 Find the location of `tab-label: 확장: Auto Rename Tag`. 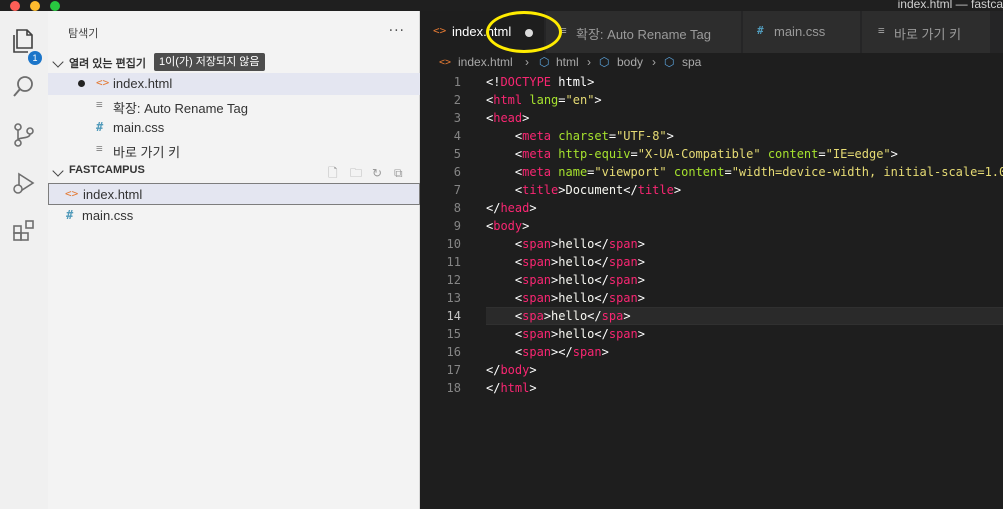

tab-label: 확장: Auto Rename Tag is located at coordinates (643, 34).